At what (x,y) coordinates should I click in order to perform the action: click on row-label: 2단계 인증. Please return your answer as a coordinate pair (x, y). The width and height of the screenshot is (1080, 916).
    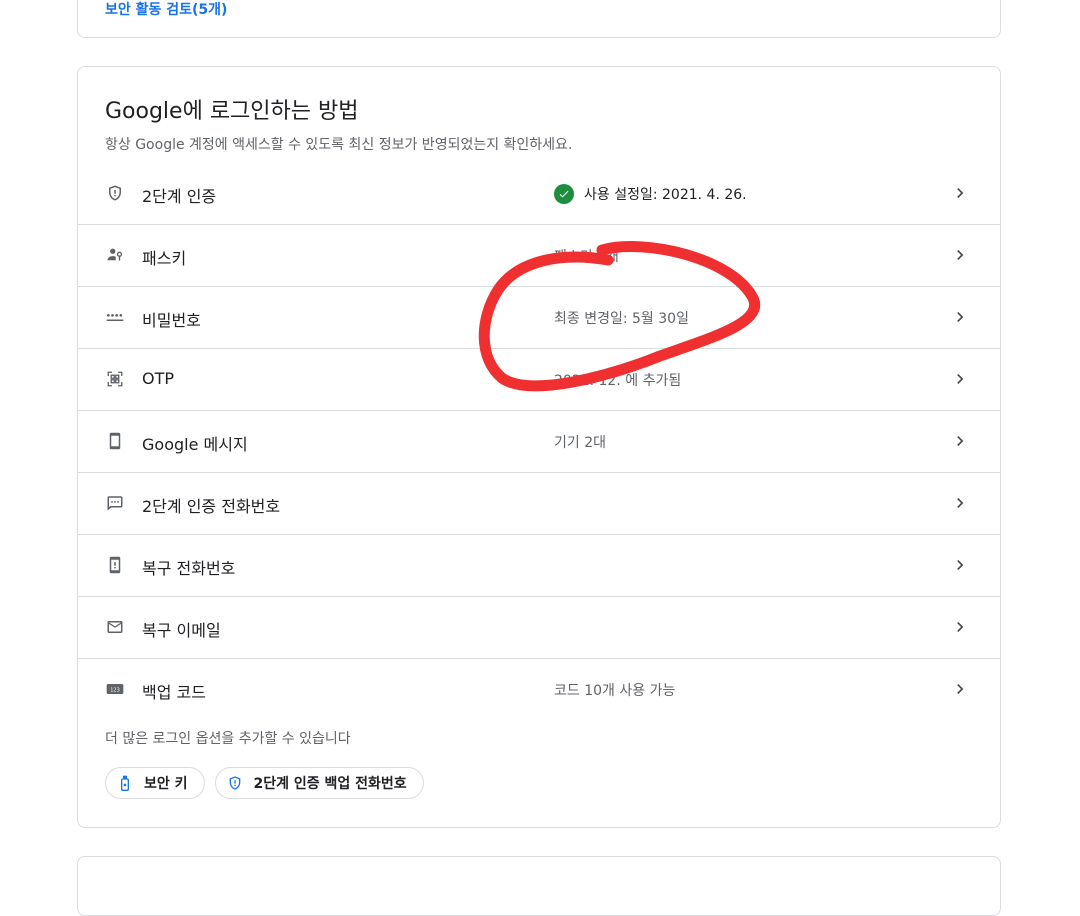
    Looking at the image, I should click on (179, 196).